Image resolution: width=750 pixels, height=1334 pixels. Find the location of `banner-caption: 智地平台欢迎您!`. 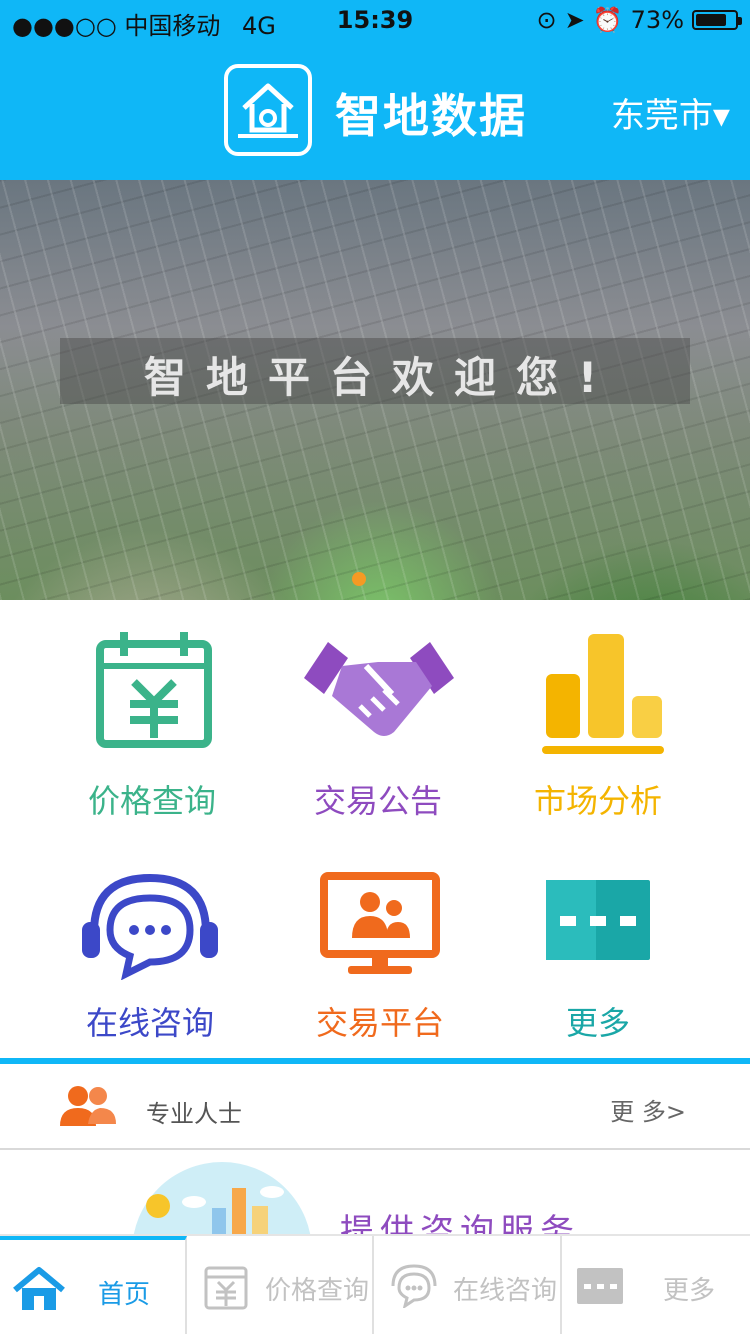

banner-caption: 智地平台欢迎您! is located at coordinates (375, 371).